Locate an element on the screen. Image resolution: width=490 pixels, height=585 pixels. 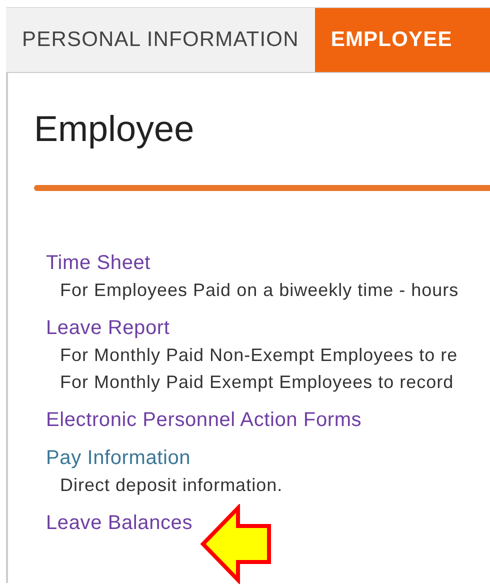
link-description: Direct deposit information. is located at coordinates (172, 485).